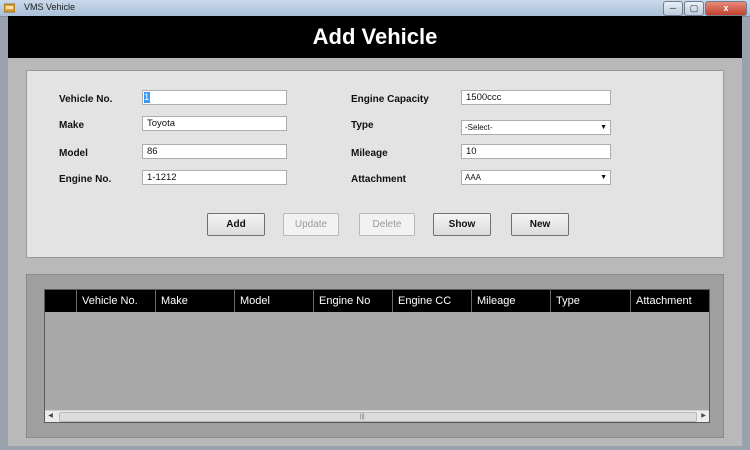 Image resolution: width=750 pixels, height=450 pixels. I want to click on type-label: Type, so click(362, 125).